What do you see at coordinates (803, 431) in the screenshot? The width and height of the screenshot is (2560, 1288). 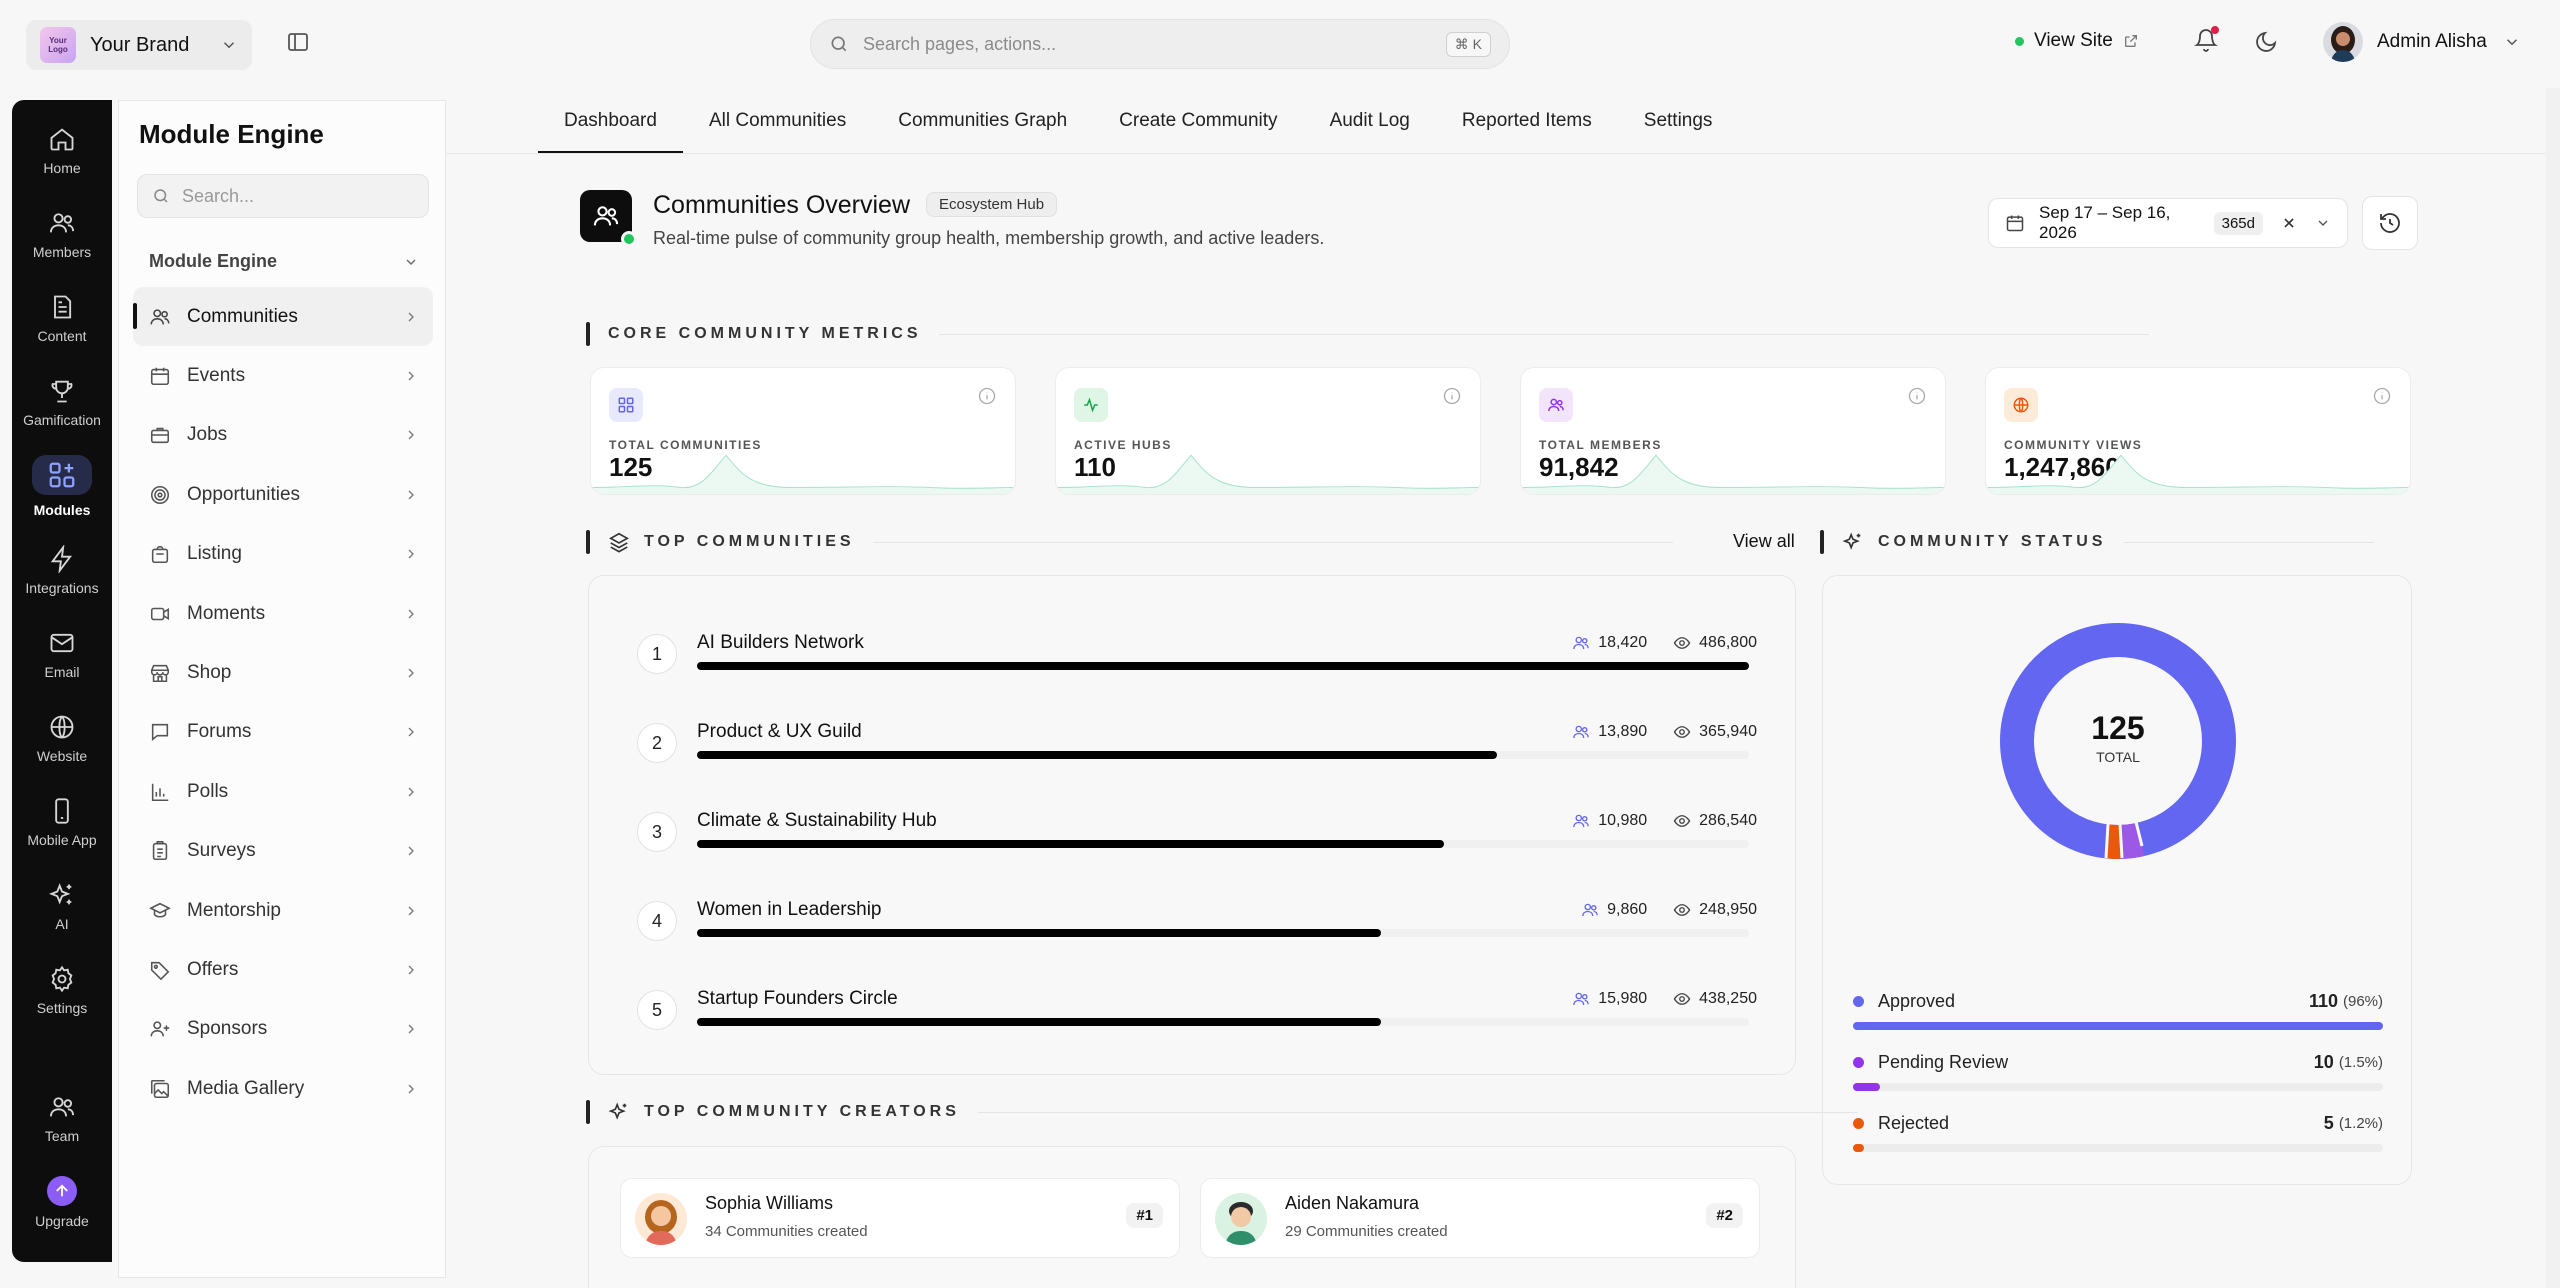 I see `metric-card-total-communities: TOTAL COMMUNITIES 125` at bounding box center [803, 431].